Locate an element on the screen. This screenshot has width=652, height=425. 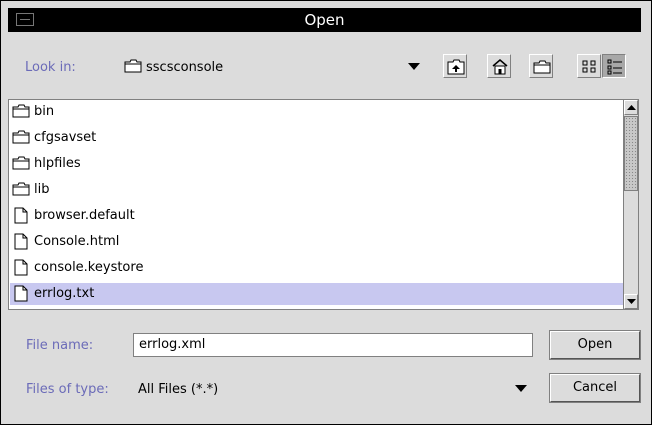
file-name-label: File name: is located at coordinates (60, 345).